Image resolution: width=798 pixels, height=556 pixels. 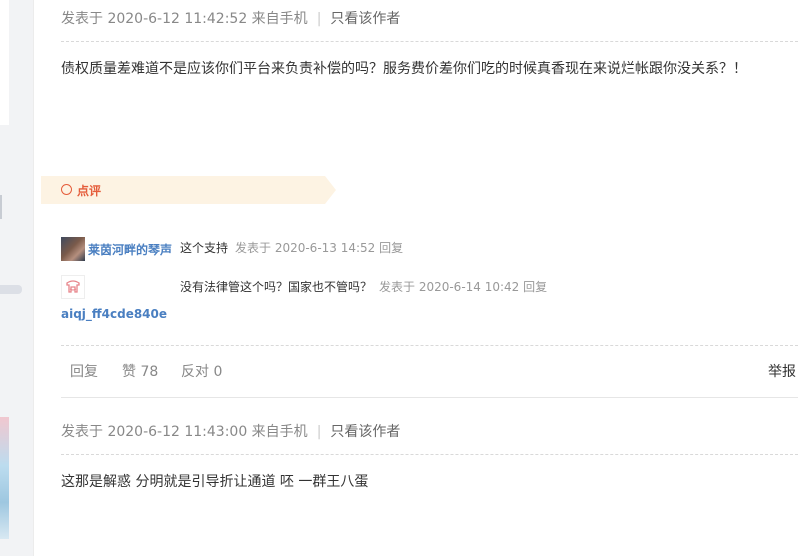 What do you see at coordinates (73, 249) in the screenshot?
I see `avatar-photo-icon` at bounding box center [73, 249].